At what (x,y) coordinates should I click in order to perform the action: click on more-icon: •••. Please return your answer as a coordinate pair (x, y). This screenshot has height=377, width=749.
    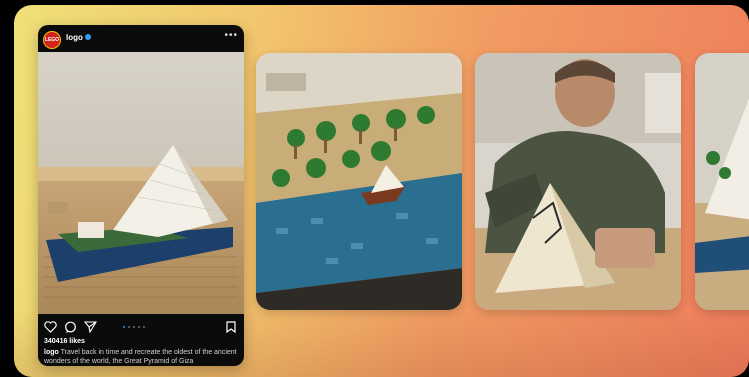
    Looking at the image, I should click on (231, 35).